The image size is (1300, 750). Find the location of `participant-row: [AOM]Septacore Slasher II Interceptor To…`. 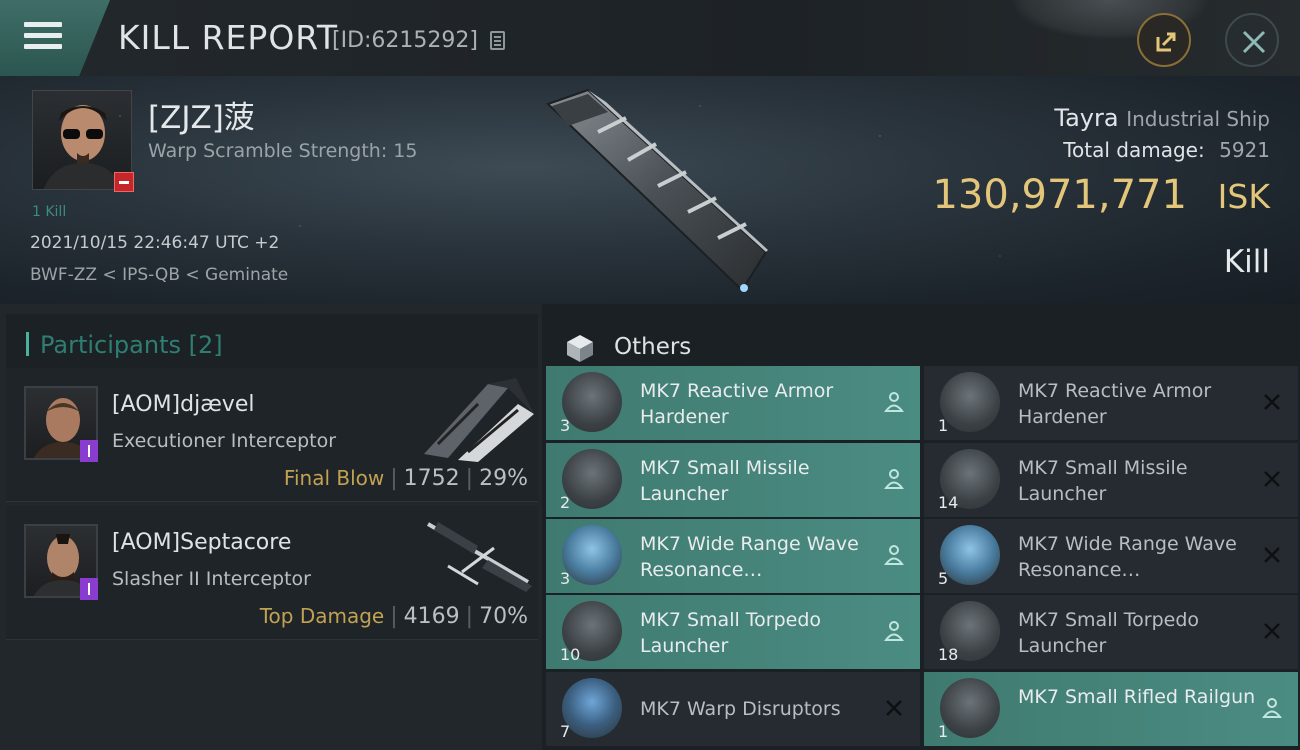

participant-row: [AOM]Septacore Slasher II Interceptor To… is located at coordinates (272, 573).